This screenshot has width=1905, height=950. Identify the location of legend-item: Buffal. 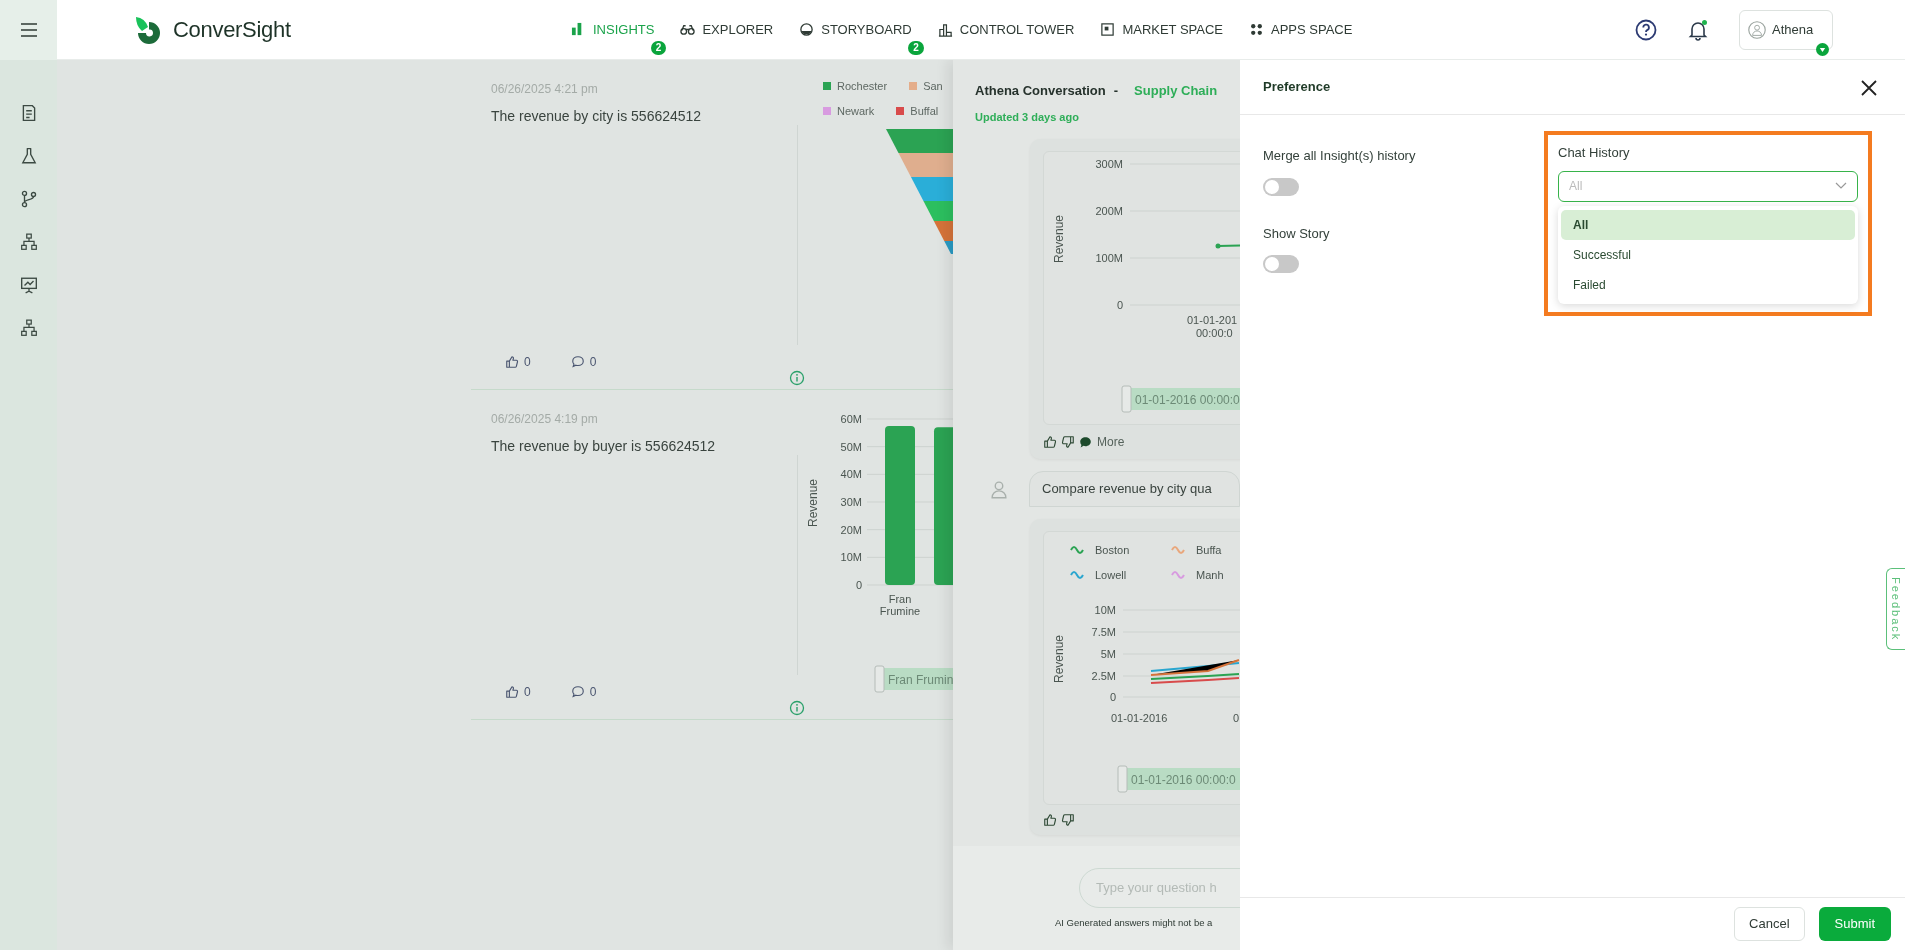
(917, 110).